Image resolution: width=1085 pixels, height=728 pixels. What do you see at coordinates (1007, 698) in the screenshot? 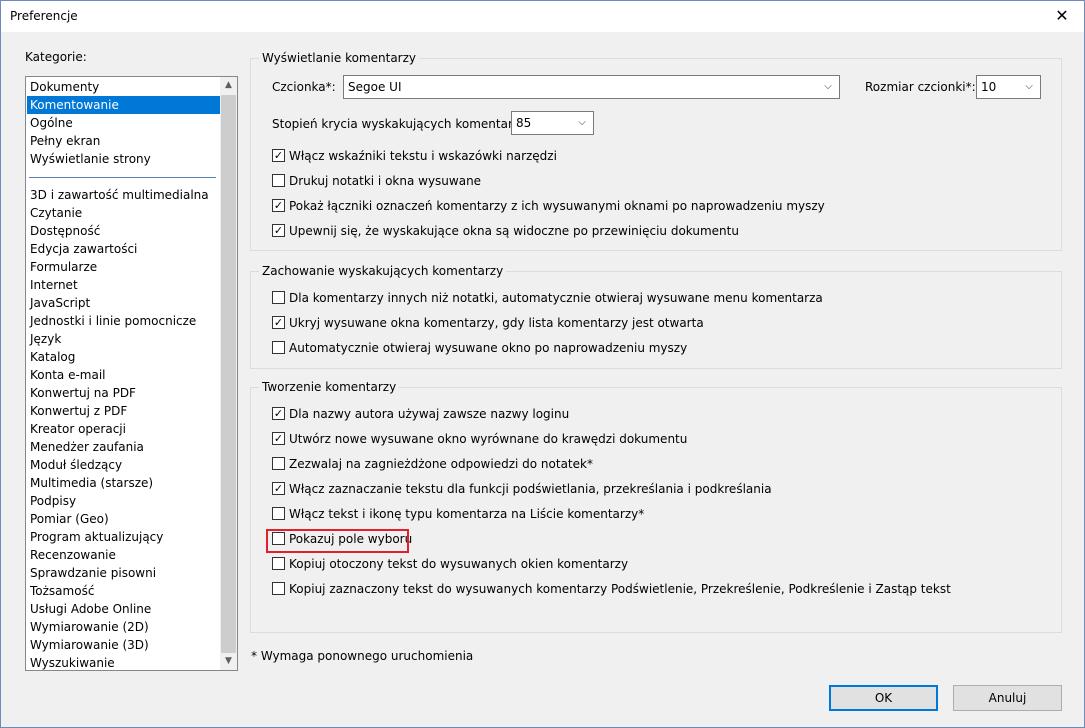
I see `cancel-button: Anuluj` at bounding box center [1007, 698].